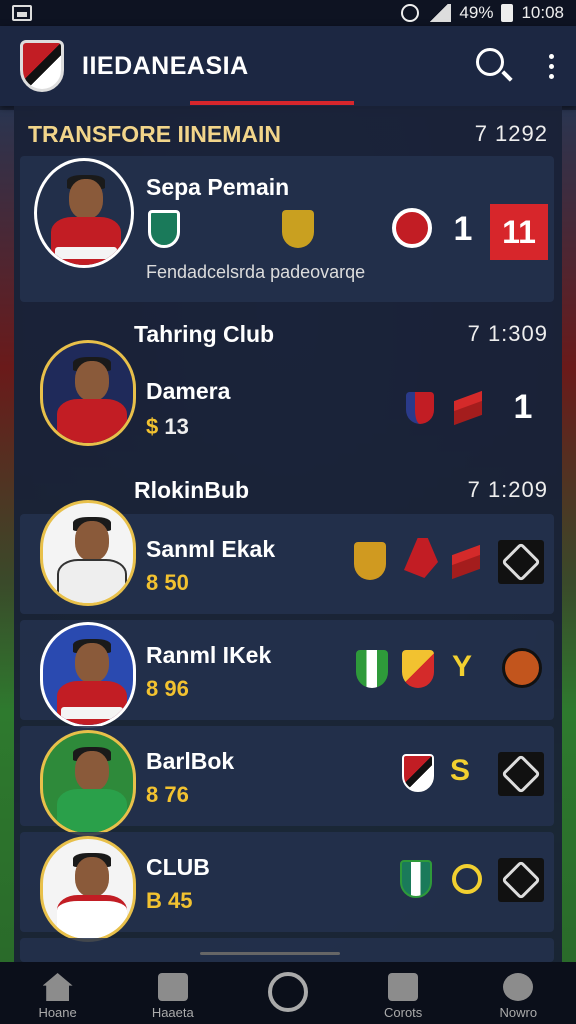 This screenshot has width=576, height=1024. Describe the element at coordinates (211, 549) in the screenshot. I see `player-name: Sanml Ekak` at that location.